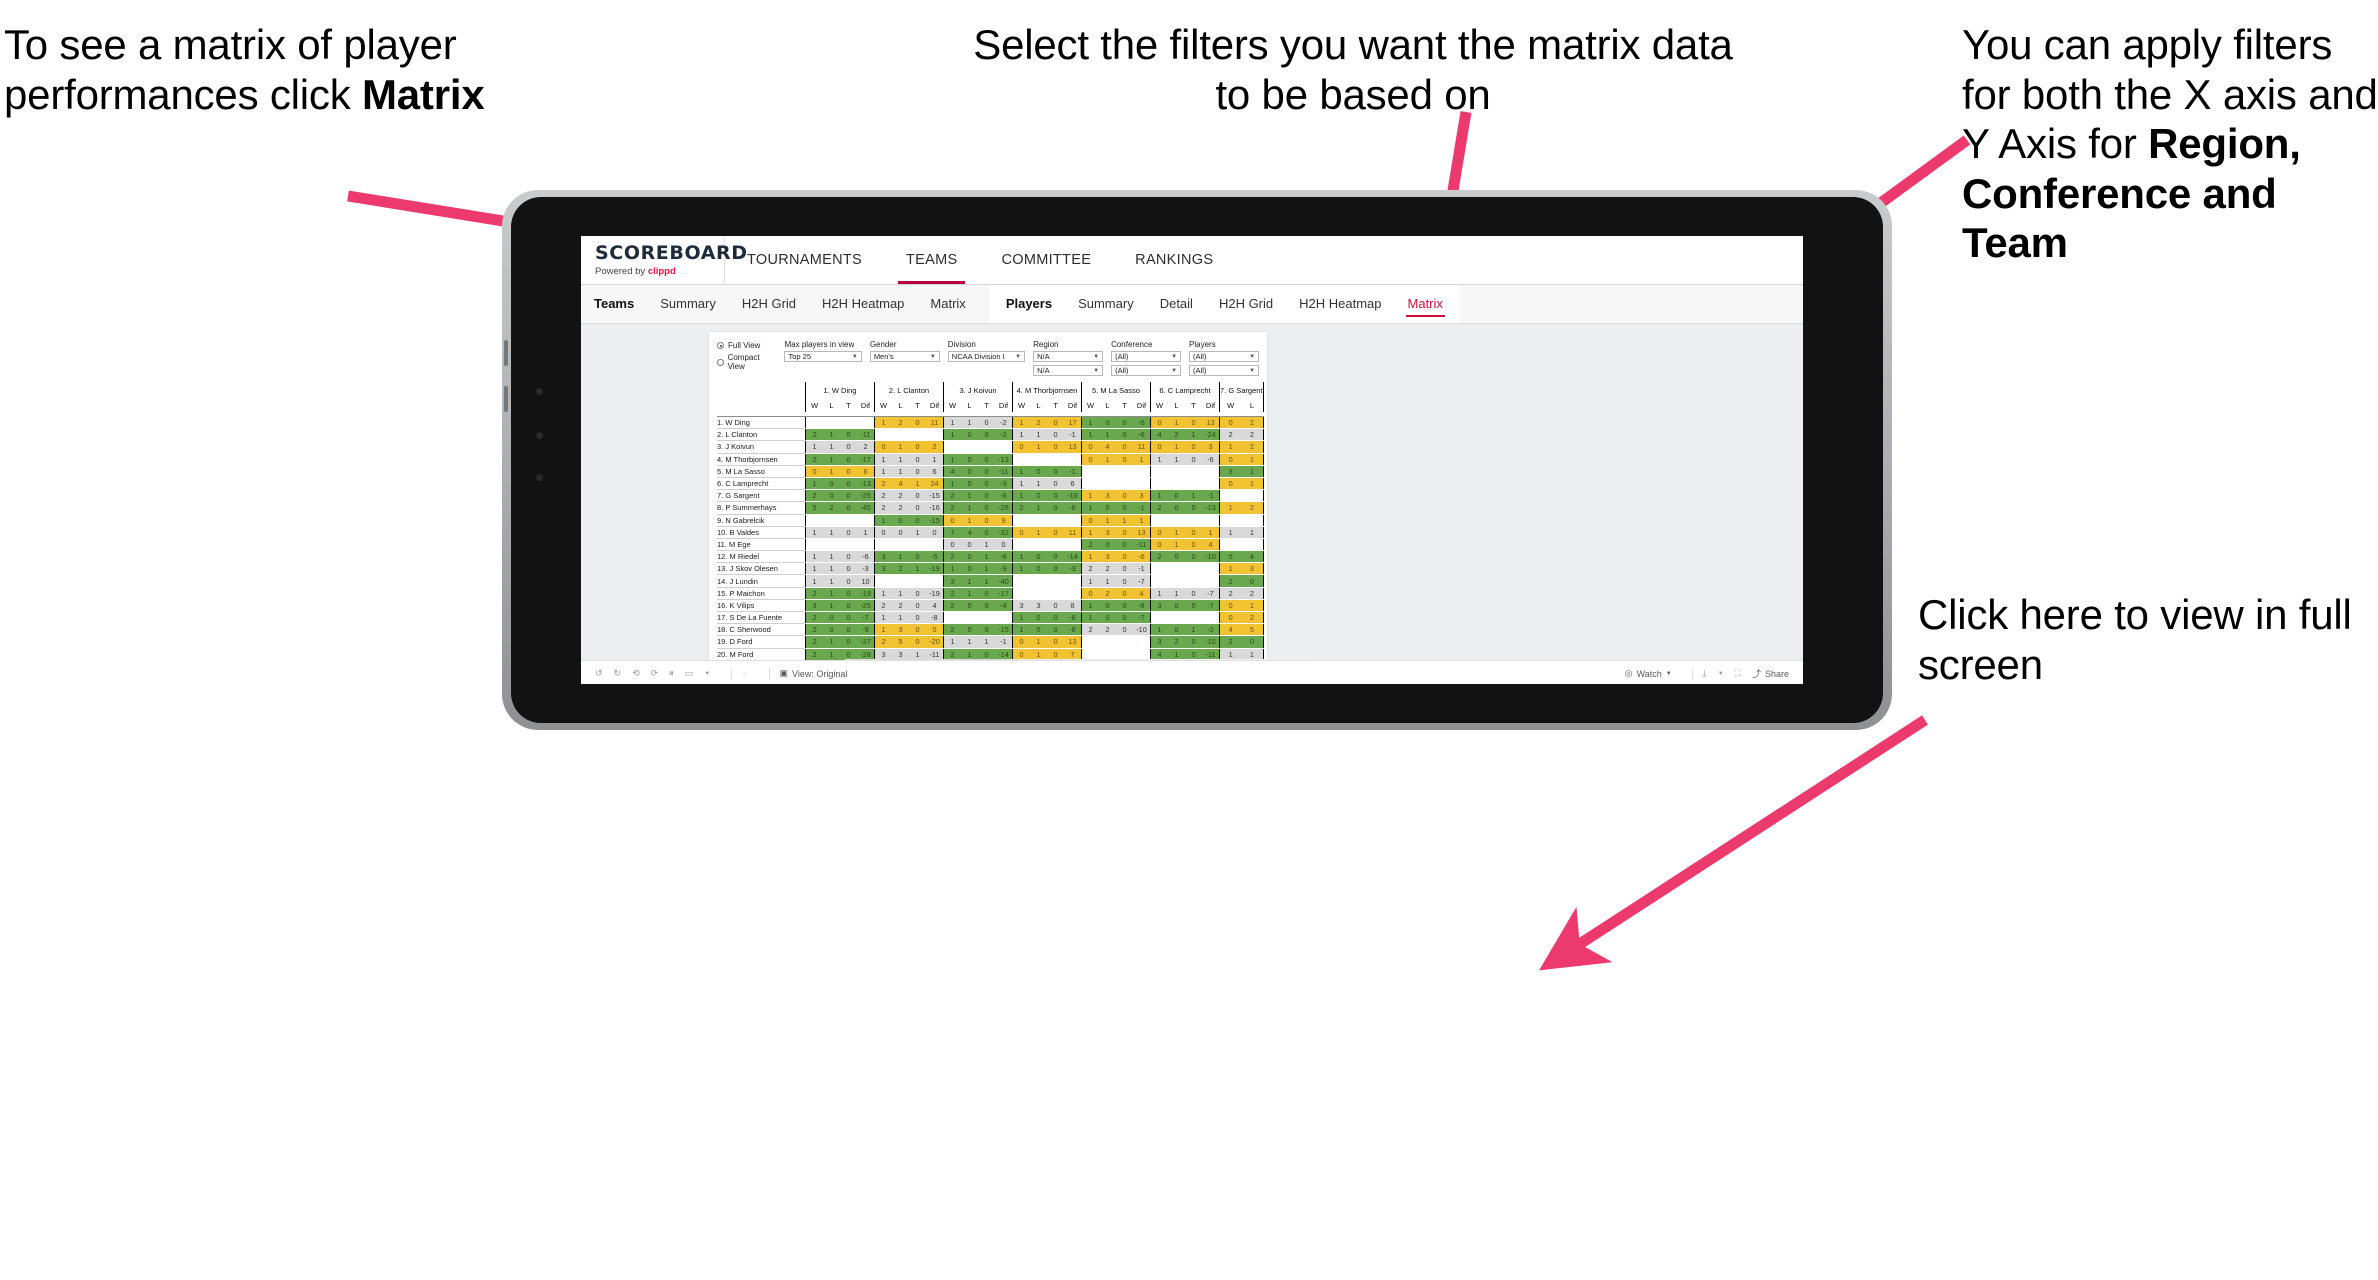 This screenshot has height=1280, width=2378. Describe the element at coordinates (952, 532) in the screenshot. I see `matrix-cell: 7` at that location.